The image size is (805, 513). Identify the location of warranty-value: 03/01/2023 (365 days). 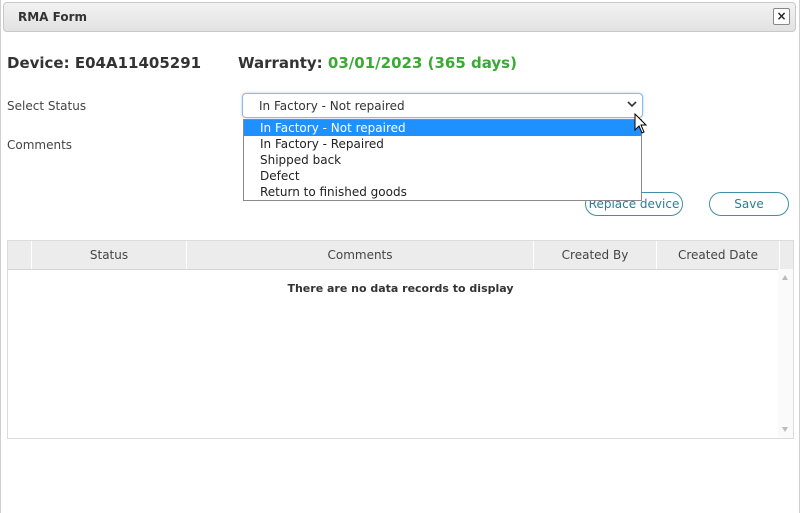
(422, 63).